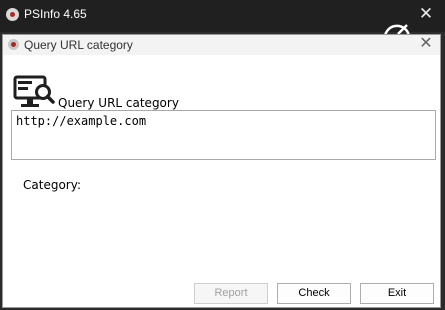 This screenshot has height=310, width=445. What do you see at coordinates (426, 44) in the screenshot?
I see `close-icon: ✕` at bounding box center [426, 44].